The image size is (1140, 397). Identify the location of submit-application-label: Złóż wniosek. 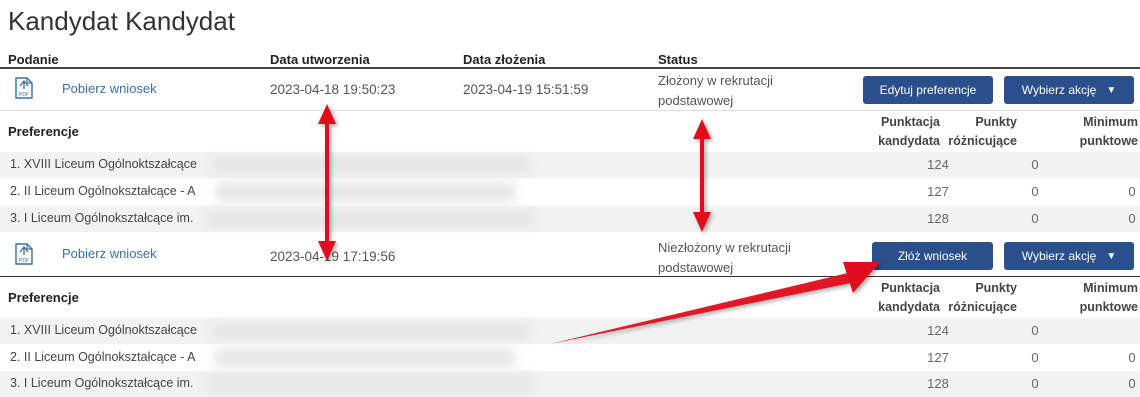
(932, 256).